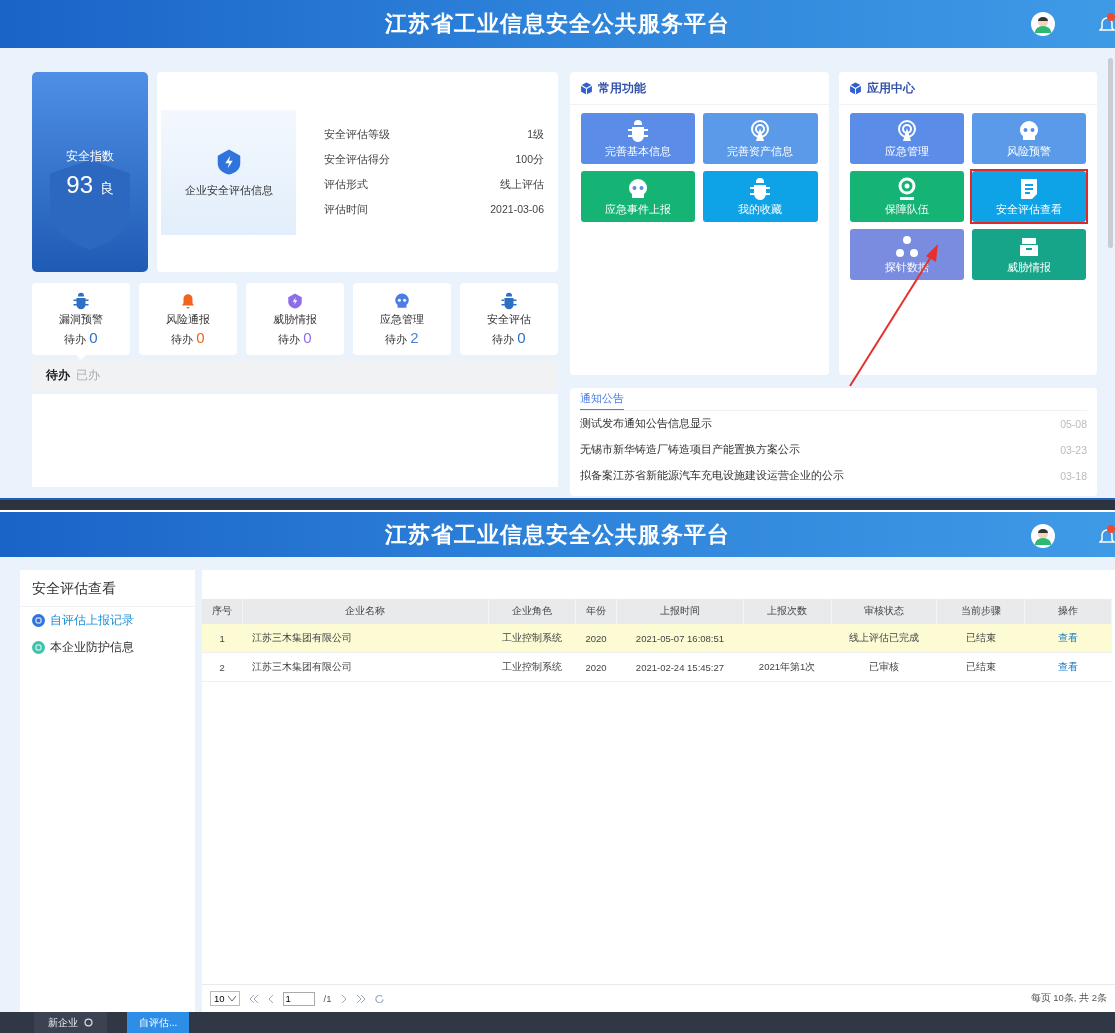  Describe the element at coordinates (712, 476) in the screenshot. I see `notice-link: 拟备案江苏省新能源汽车充电设施建设运营企业的公示` at that location.